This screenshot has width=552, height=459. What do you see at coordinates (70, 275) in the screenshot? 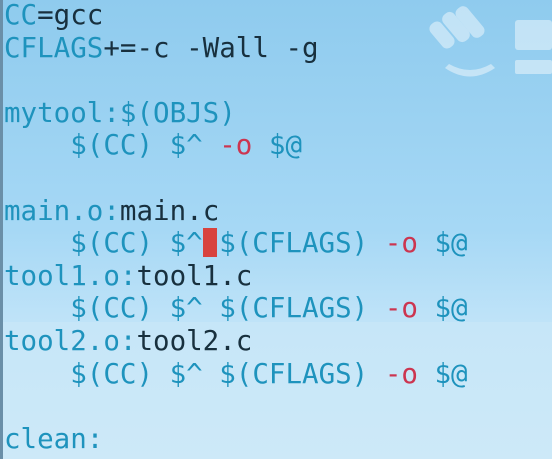
I see `code-keyword: tool1.o:` at bounding box center [70, 275].